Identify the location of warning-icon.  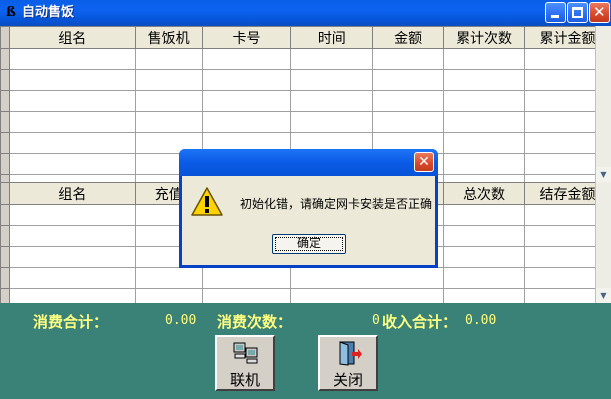
(207, 201).